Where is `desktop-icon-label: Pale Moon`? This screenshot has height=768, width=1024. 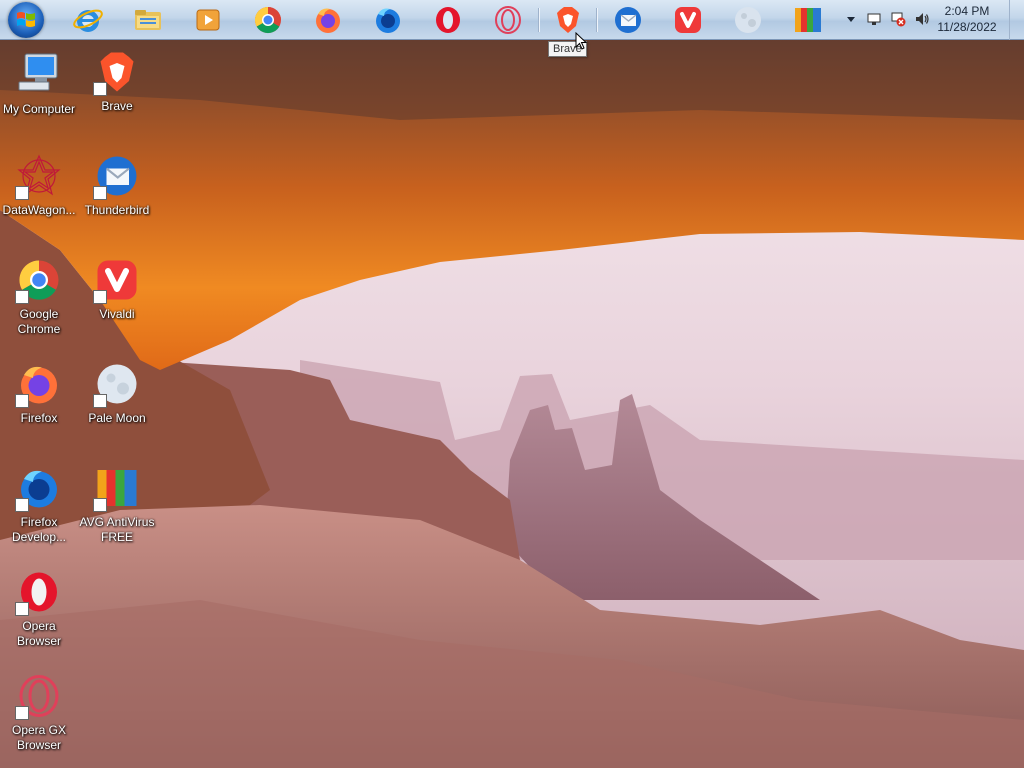
desktop-icon-label: Pale Moon is located at coordinates (117, 418).